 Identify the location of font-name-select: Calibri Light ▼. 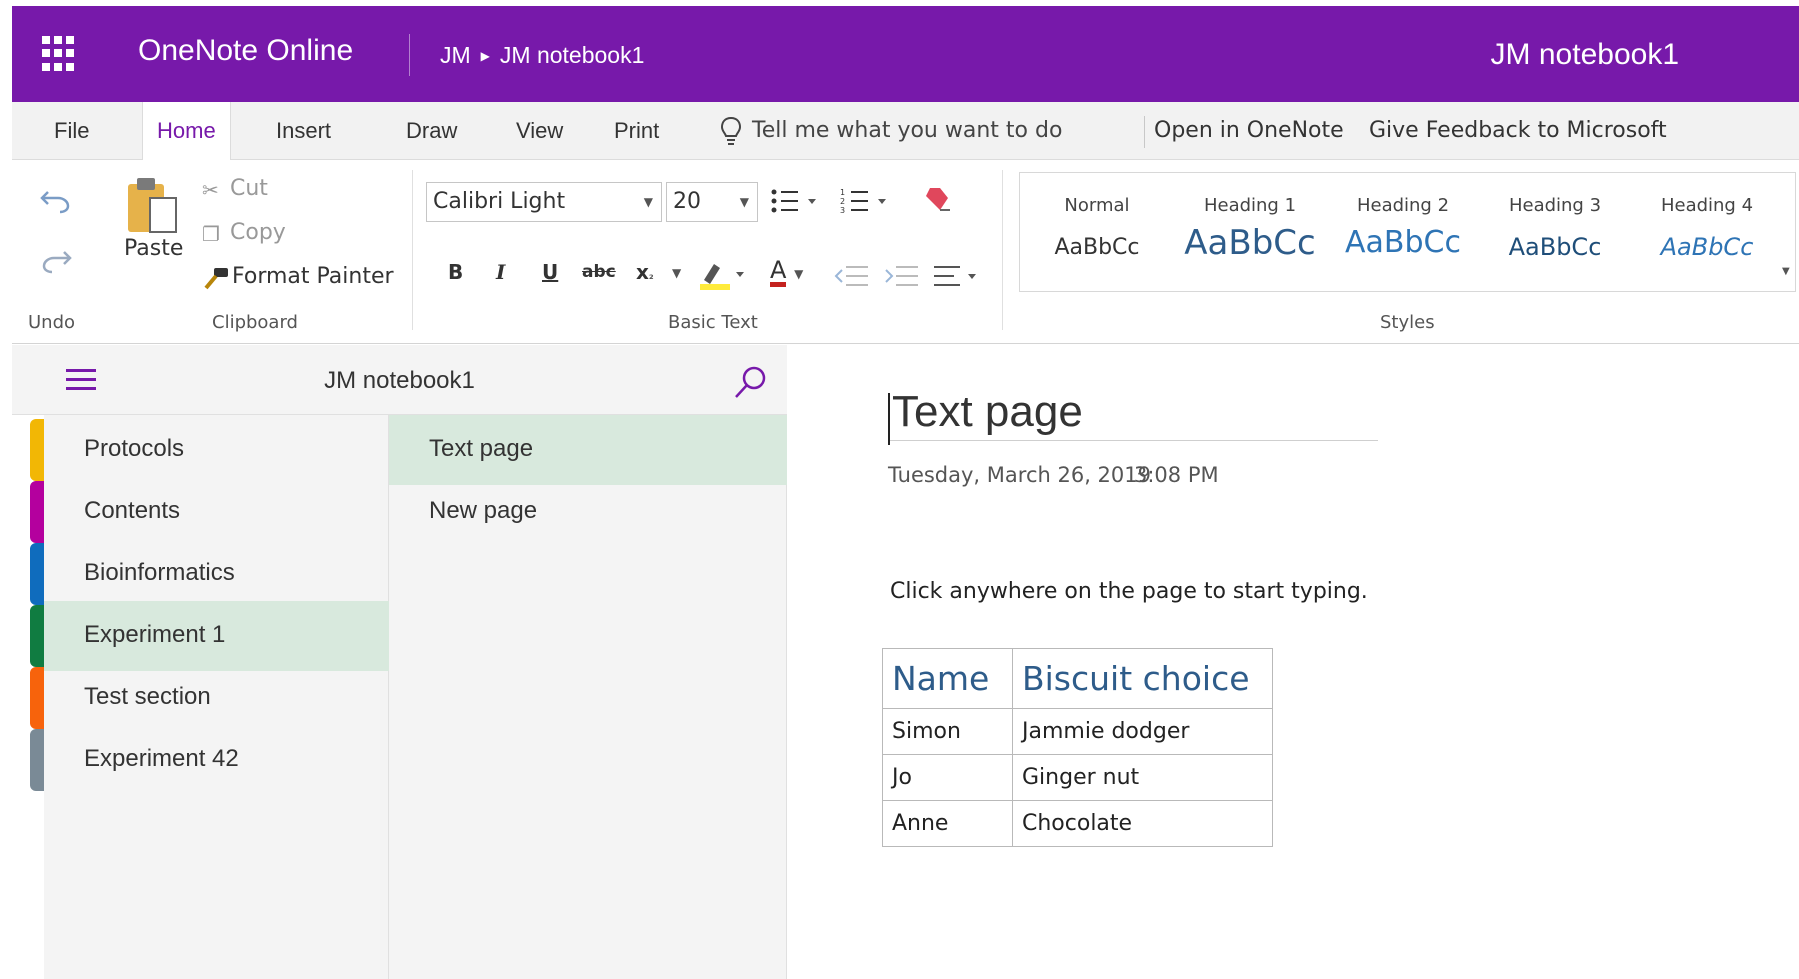
(544, 202).